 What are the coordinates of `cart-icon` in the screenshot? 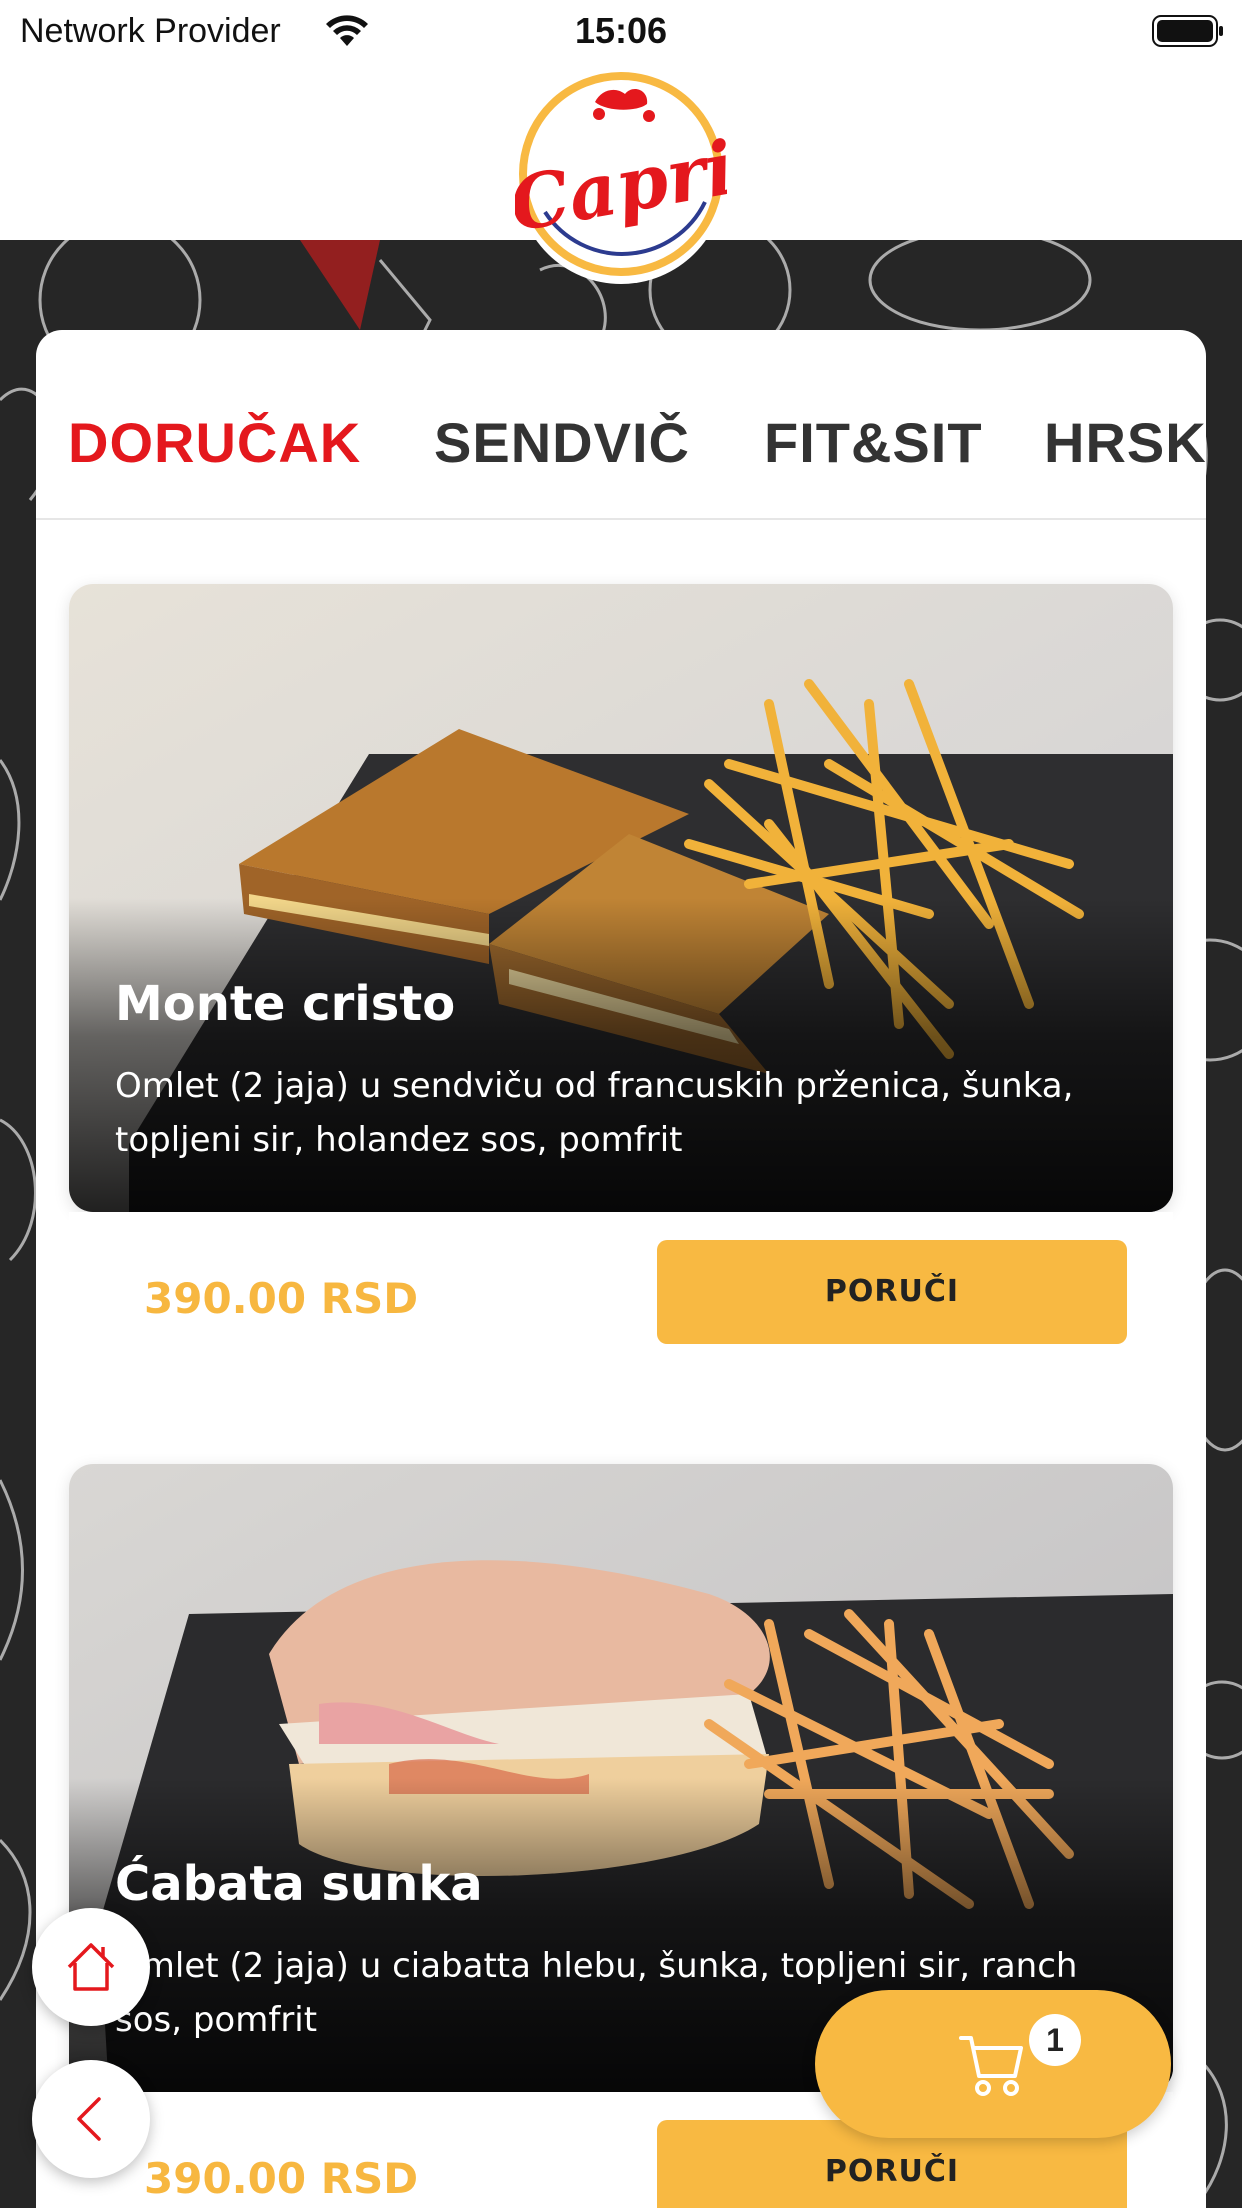 It's located at (991, 2066).